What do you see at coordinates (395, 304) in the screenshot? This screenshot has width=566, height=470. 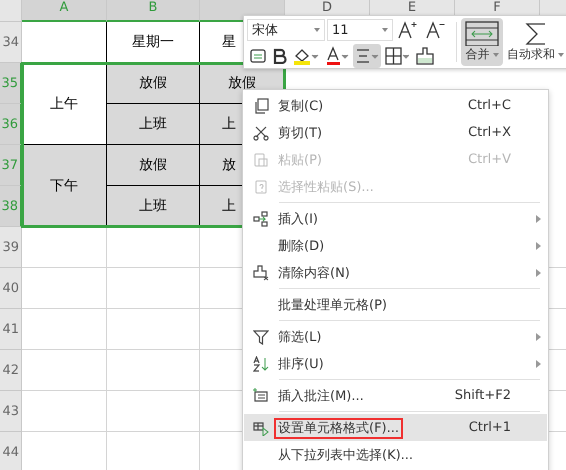 I see `menu-item: 批量处理单元格(P)` at bounding box center [395, 304].